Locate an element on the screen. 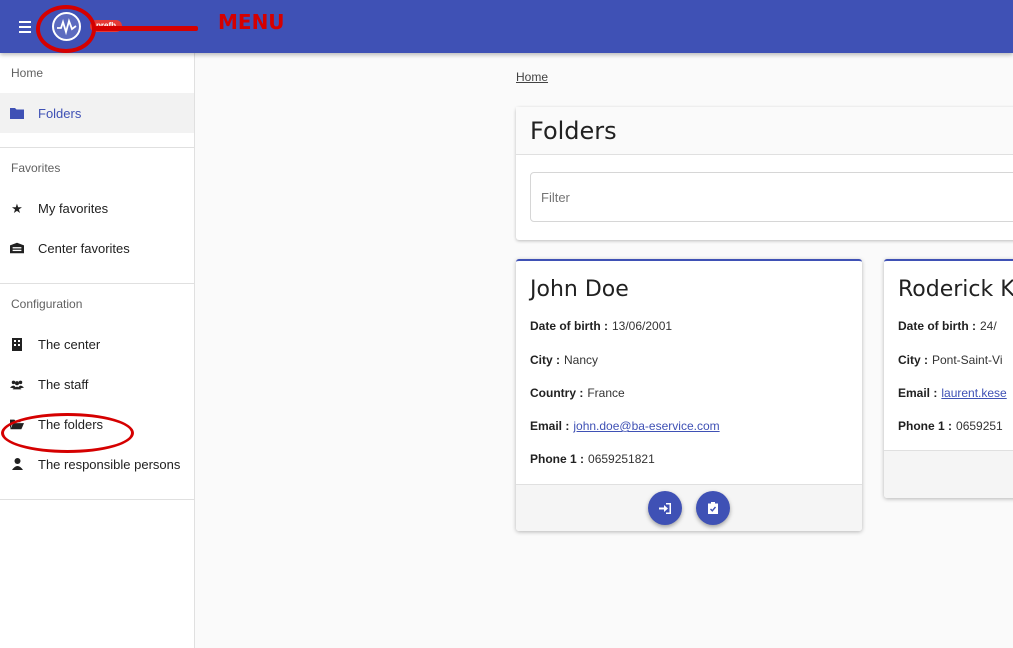 This screenshot has height=648, width=1013. sidebar-item-the-staff: The staff is located at coordinates (97, 384).